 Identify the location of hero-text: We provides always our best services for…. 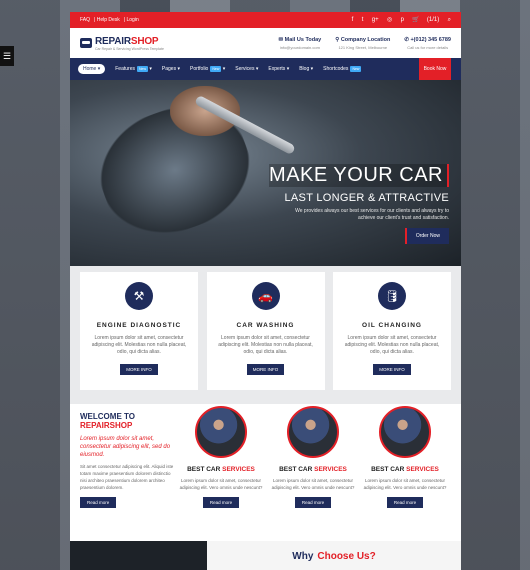
(372, 214).